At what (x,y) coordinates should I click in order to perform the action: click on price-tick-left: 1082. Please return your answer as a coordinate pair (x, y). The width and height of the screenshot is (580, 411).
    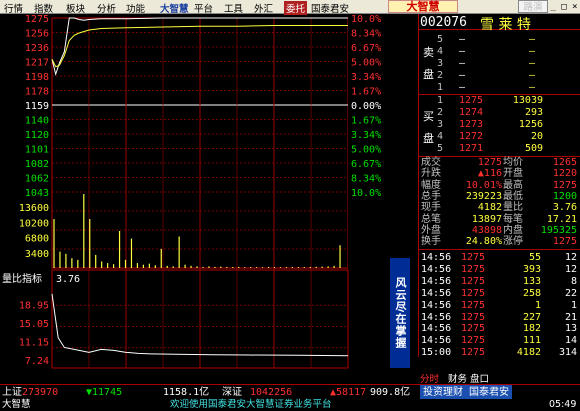
    Looking at the image, I should click on (37, 164).